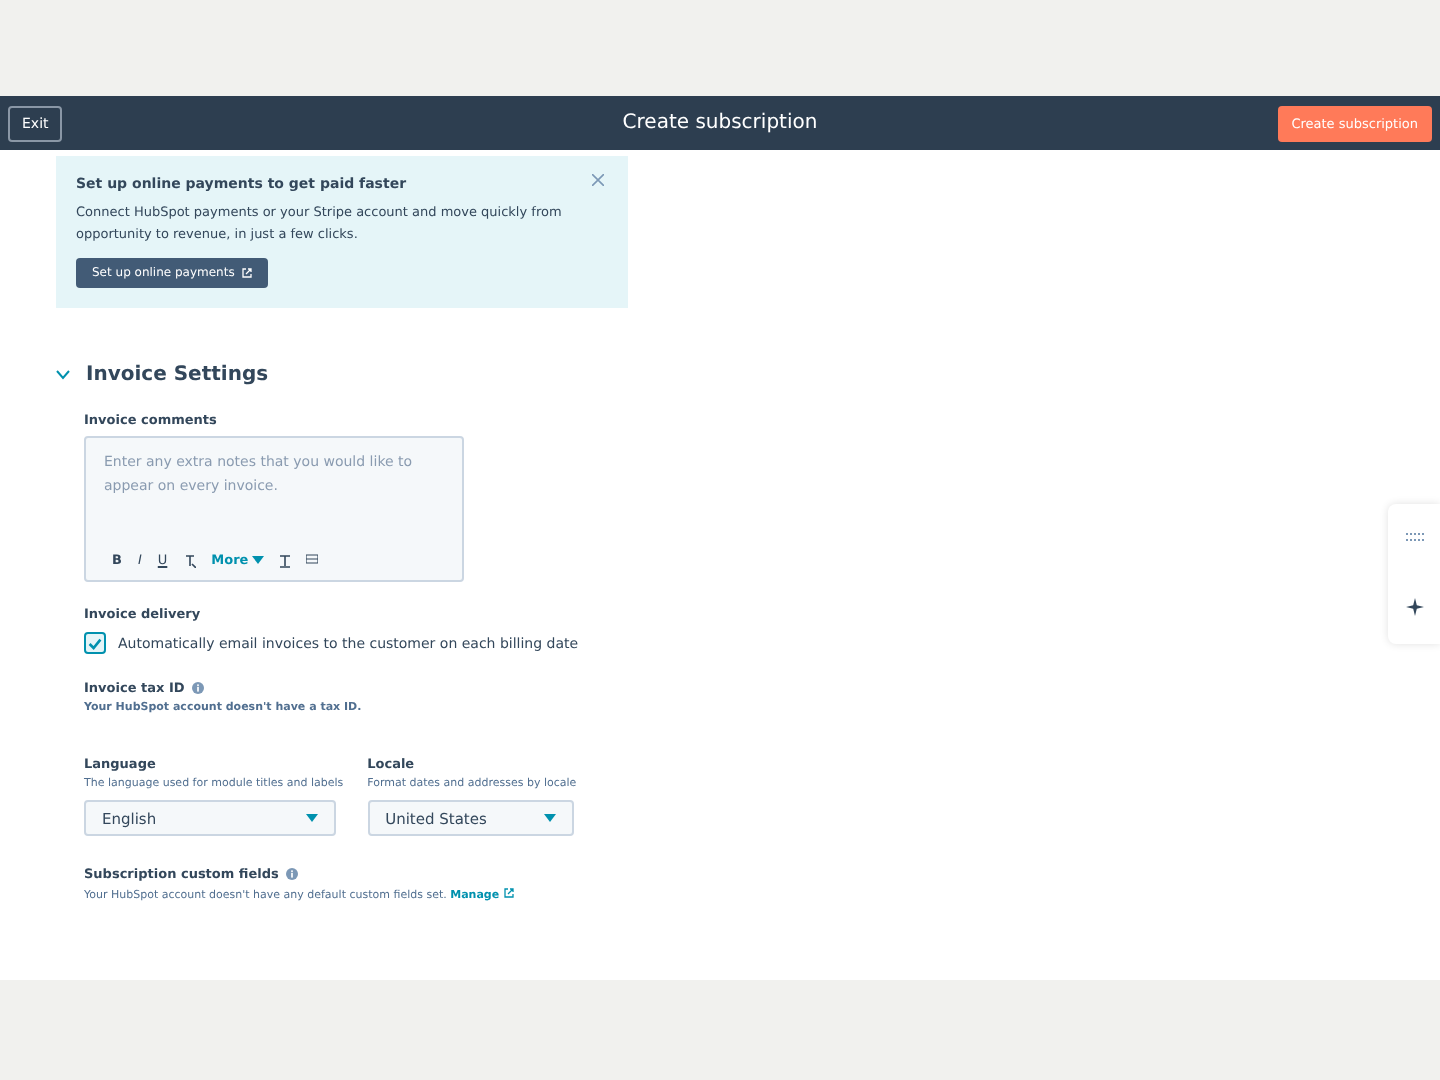 The width and height of the screenshot is (1440, 1080). I want to click on section-title: Invoice Settings, so click(177, 375).